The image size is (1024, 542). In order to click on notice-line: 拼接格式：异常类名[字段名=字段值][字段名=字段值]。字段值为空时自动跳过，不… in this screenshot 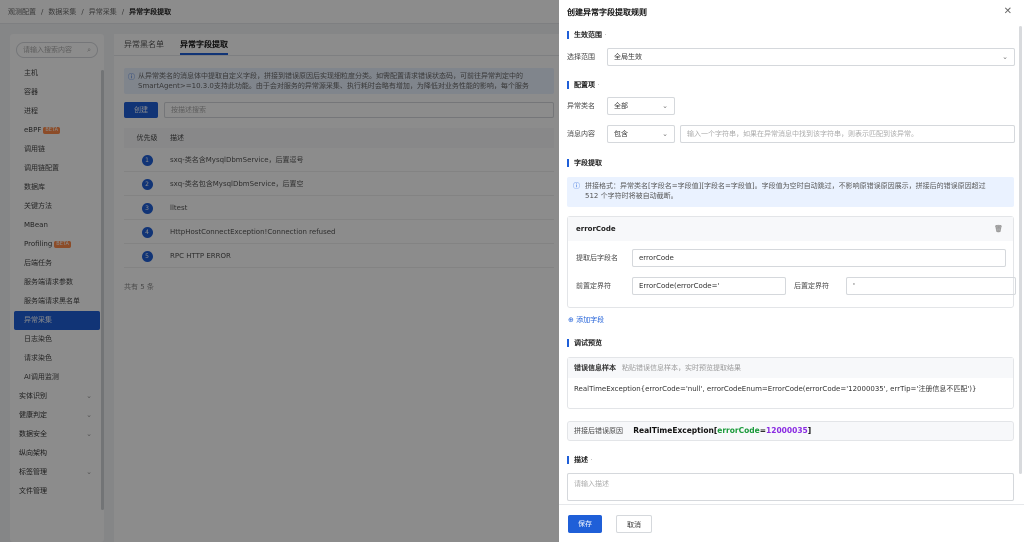, I will do `click(785, 186)`.